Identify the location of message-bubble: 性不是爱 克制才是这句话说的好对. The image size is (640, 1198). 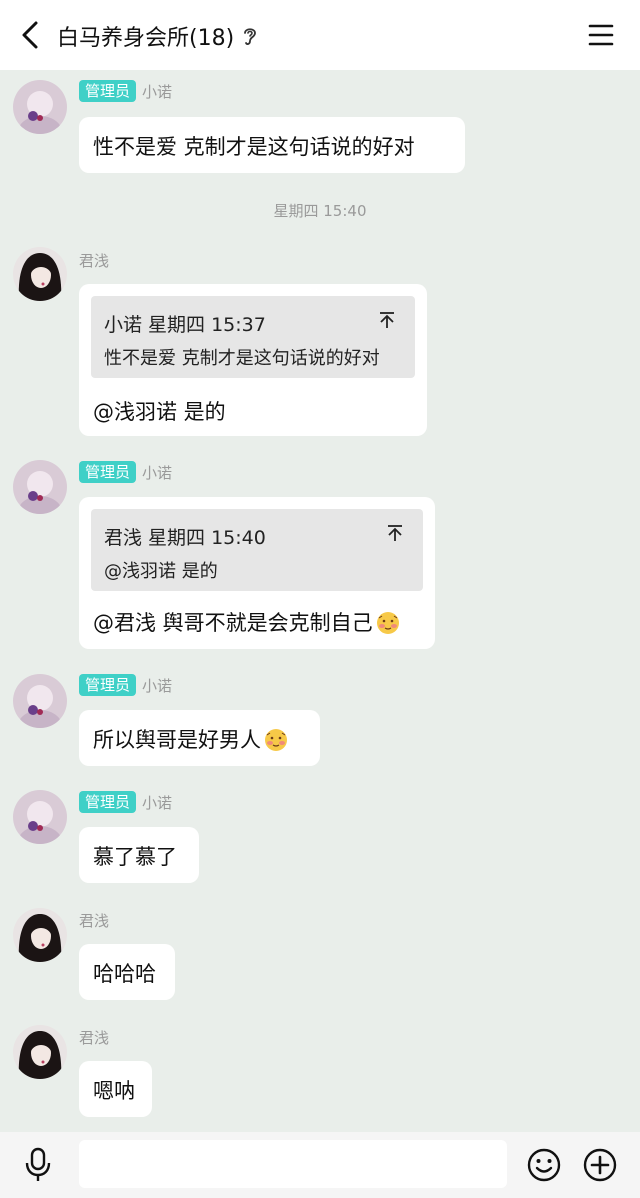
(272, 145).